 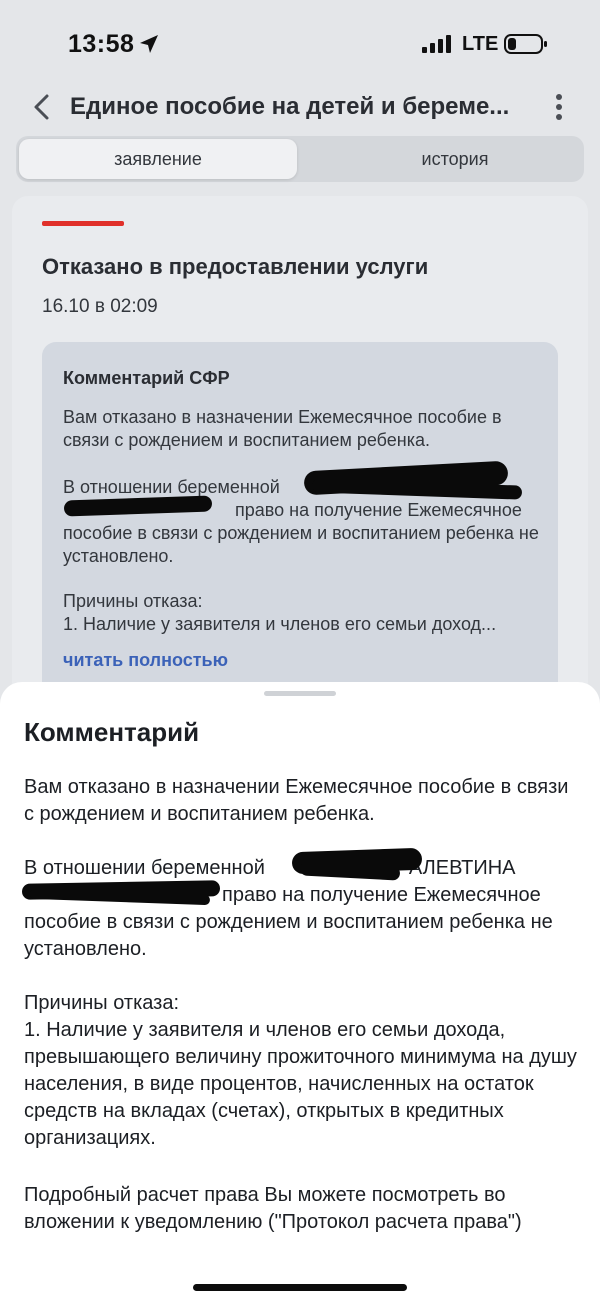 What do you see at coordinates (300, 45) in the screenshot?
I see `status-bar: 13:58 LTE` at bounding box center [300, 45].